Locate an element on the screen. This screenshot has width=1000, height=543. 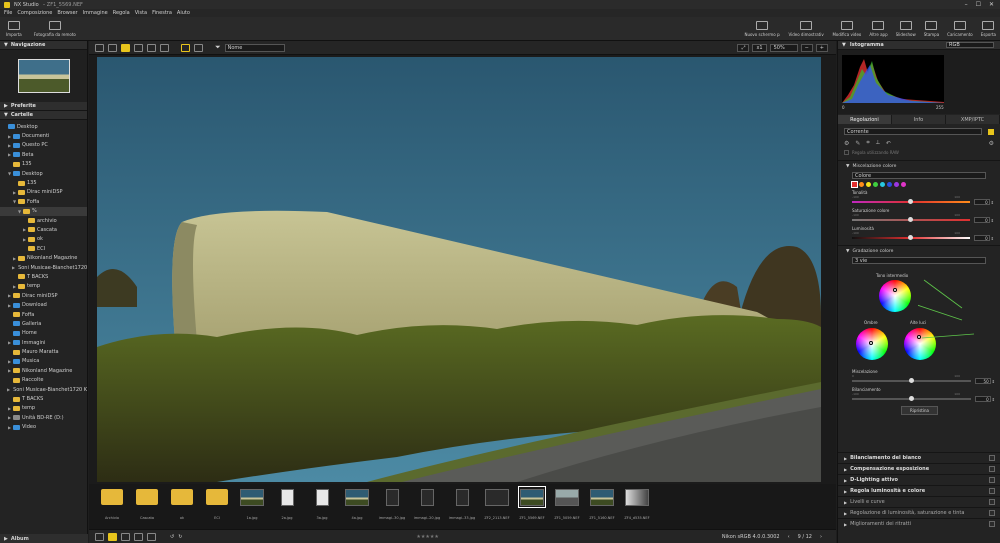
slider-track is located at coordinates (911, 237).